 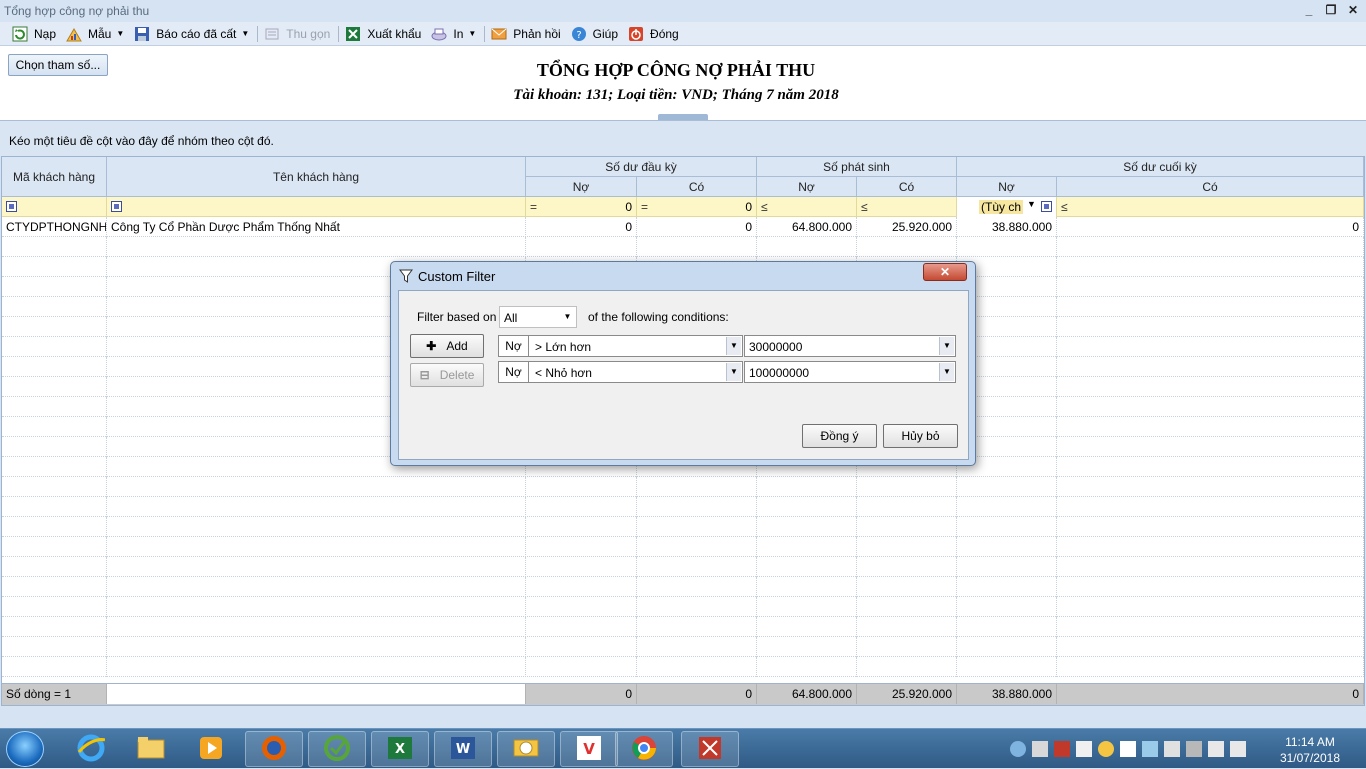 What do you see at coordinates (316, 207) in the screenshot?
I see `filter-cell-name` at bounding box center [316, 207].